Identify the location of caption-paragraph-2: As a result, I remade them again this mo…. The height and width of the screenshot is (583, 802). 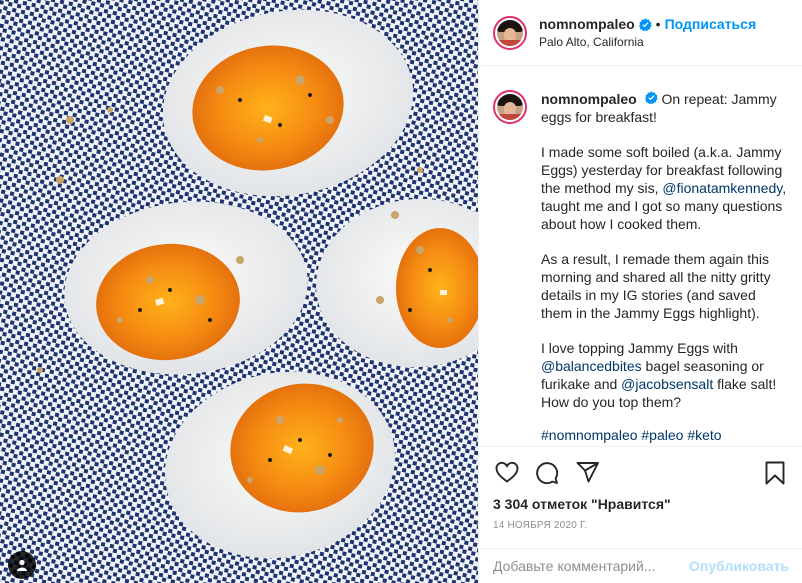
(656, 286).